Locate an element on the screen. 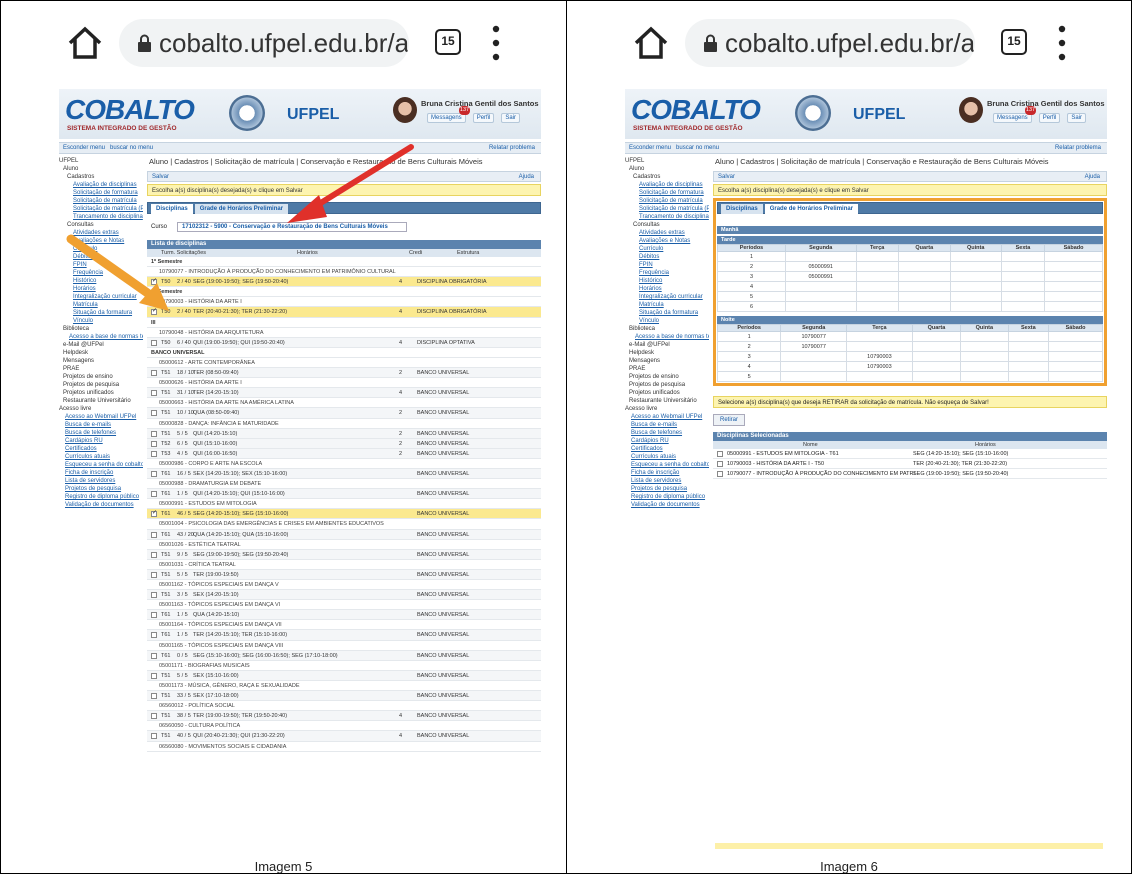 The image size is (1132, 874). logout-button: Sair is located at coordinates (511, 118).